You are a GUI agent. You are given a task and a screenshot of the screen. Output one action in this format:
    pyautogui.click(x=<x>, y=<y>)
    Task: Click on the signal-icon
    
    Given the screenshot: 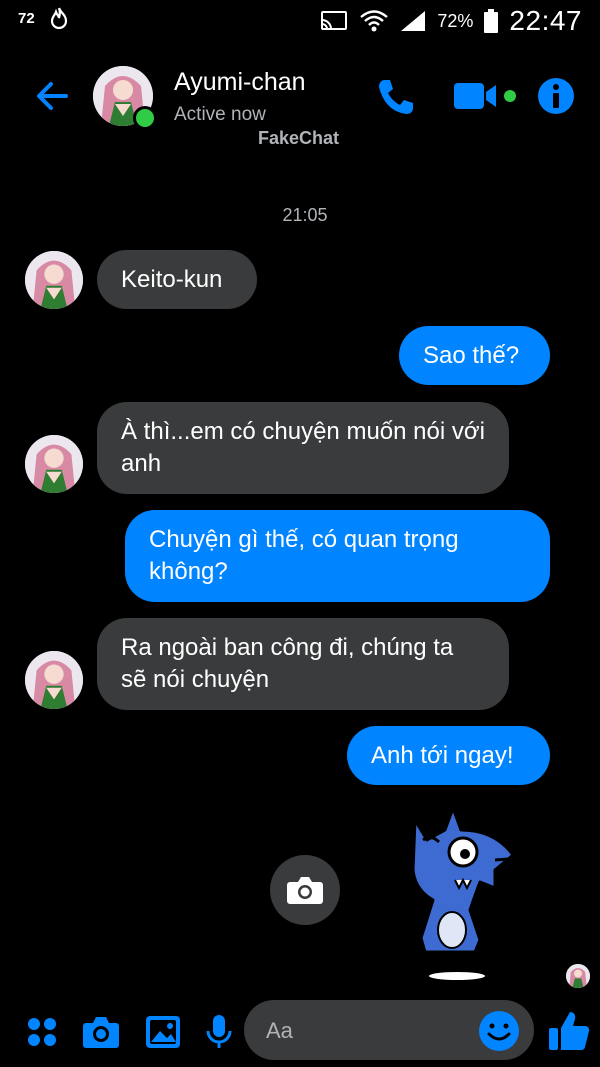 What is the action you would take?
    pyautogui.click(x=413, y=21)
    